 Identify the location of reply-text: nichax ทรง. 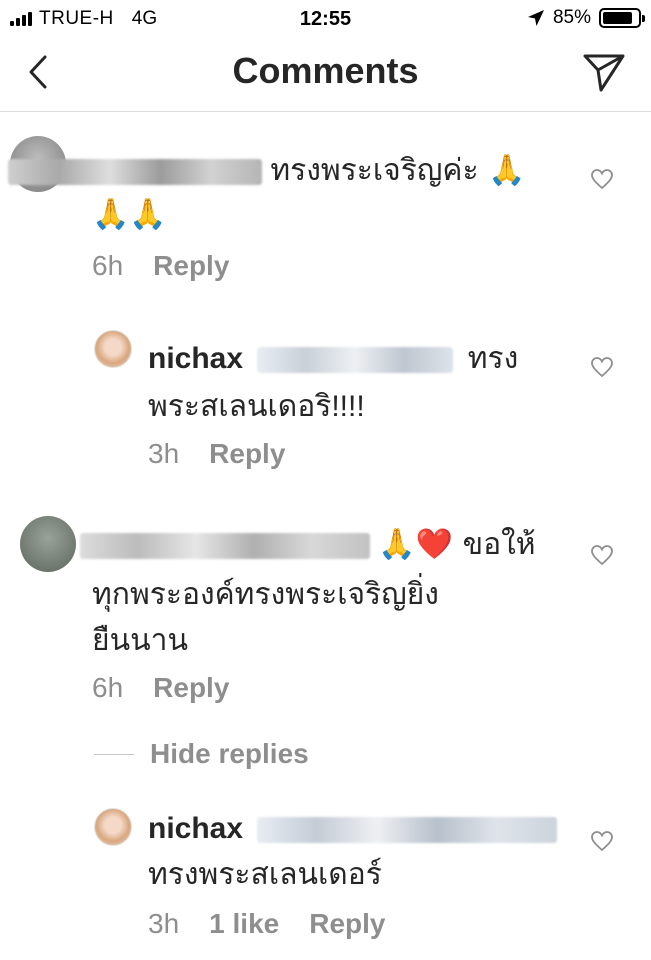
(363, 359).